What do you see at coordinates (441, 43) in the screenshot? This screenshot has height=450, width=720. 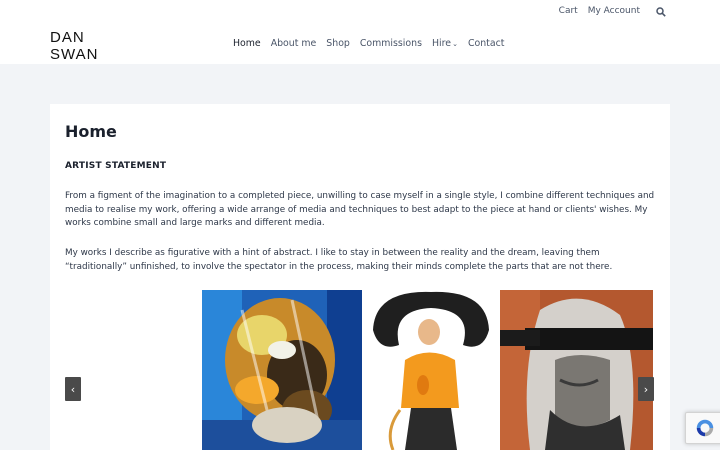 I see `nav-hire-label: Hire` at bounding box center [441, 43].